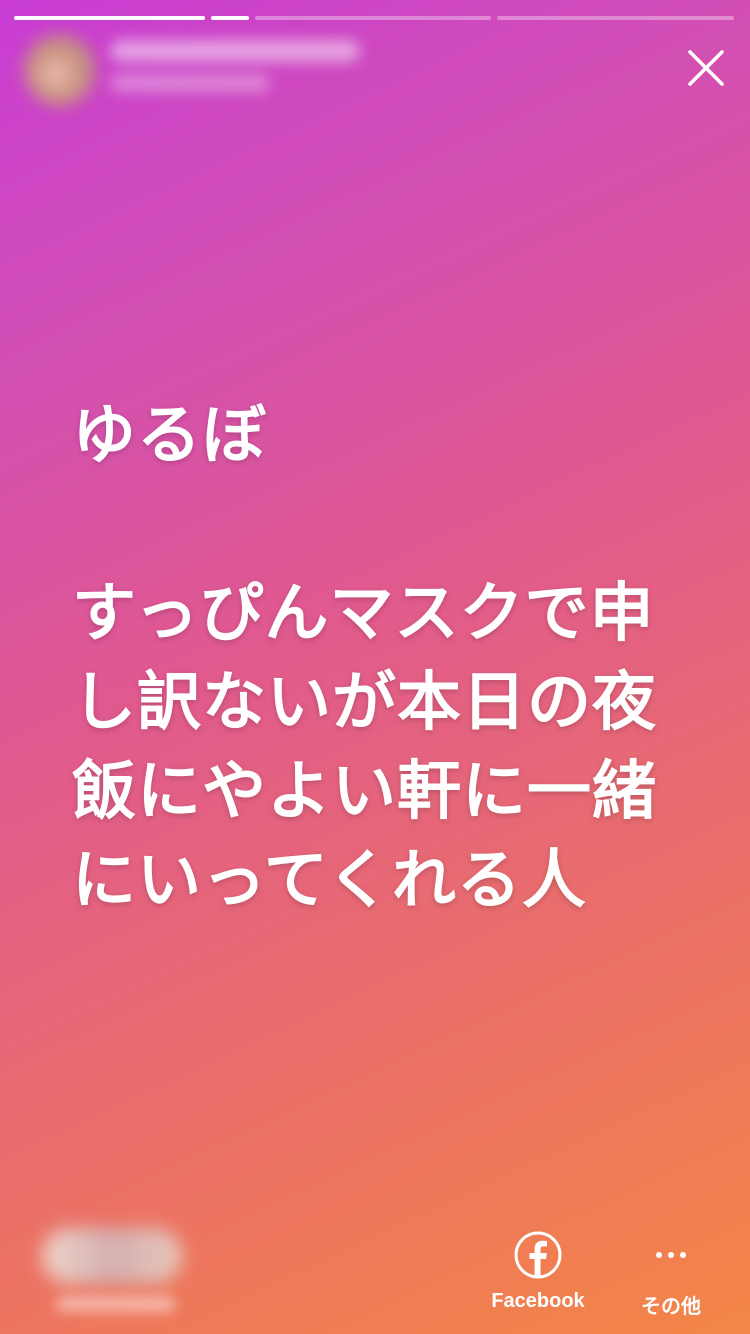  What do you see at coordinates (60, 70) in the screenshot?
I see `user-avatar` at bounding box center [60, 70].